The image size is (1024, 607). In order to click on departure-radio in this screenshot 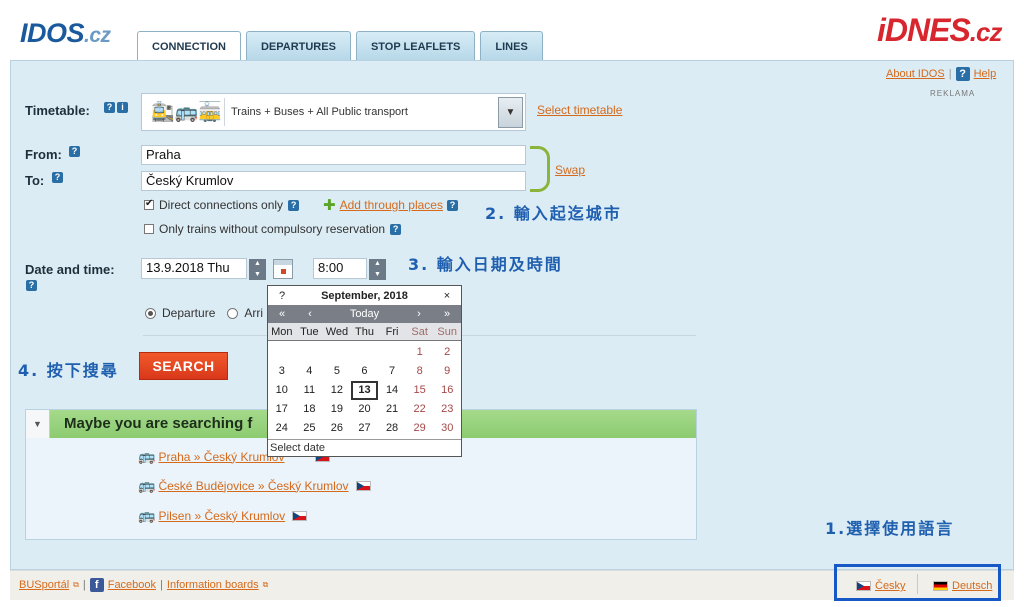, I will do `click(150, 313)`.